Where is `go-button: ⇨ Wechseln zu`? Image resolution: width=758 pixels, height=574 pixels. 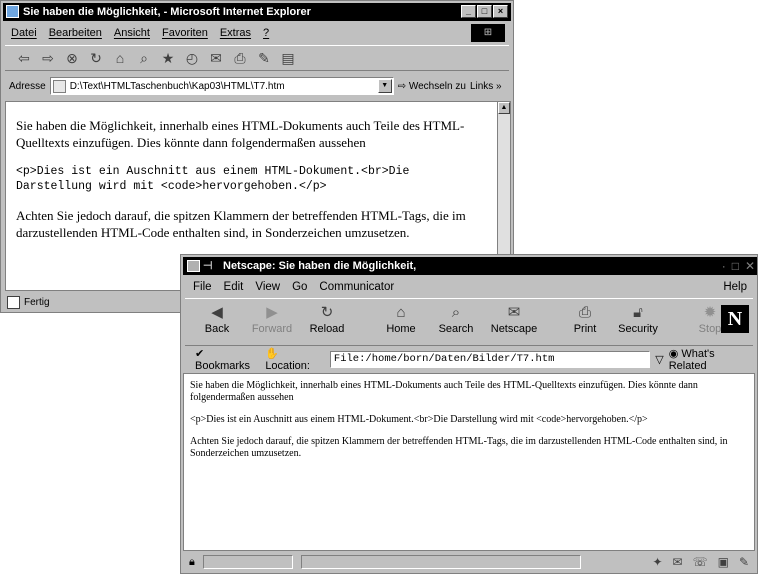 go-button: ⇨ Wechseln zu is located at coordinates (432, 86).